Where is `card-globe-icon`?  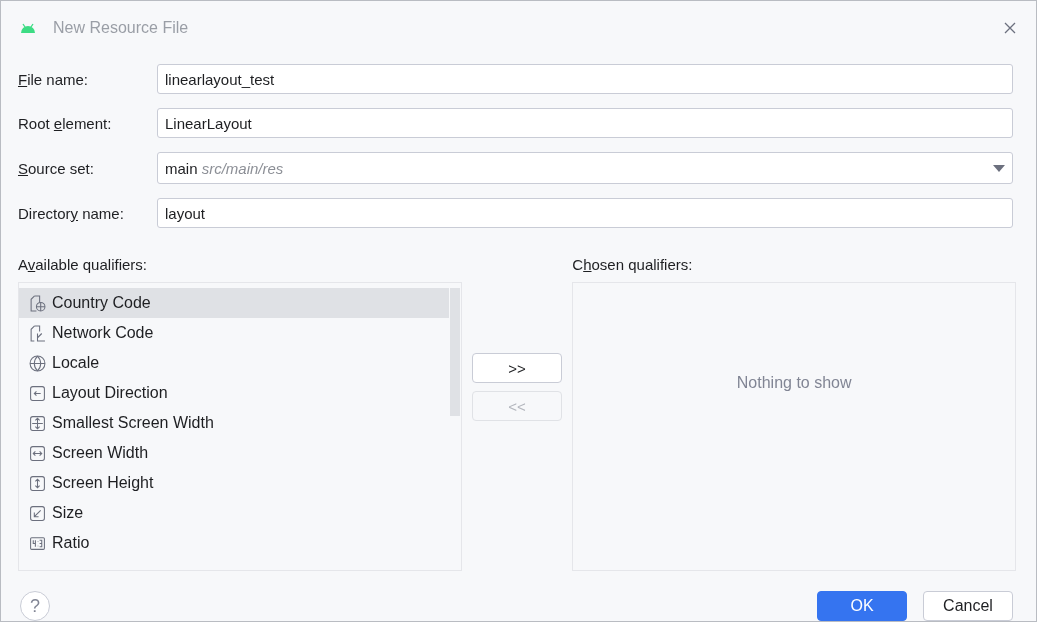
card-globe-icon is located at coordinates (37, 303).